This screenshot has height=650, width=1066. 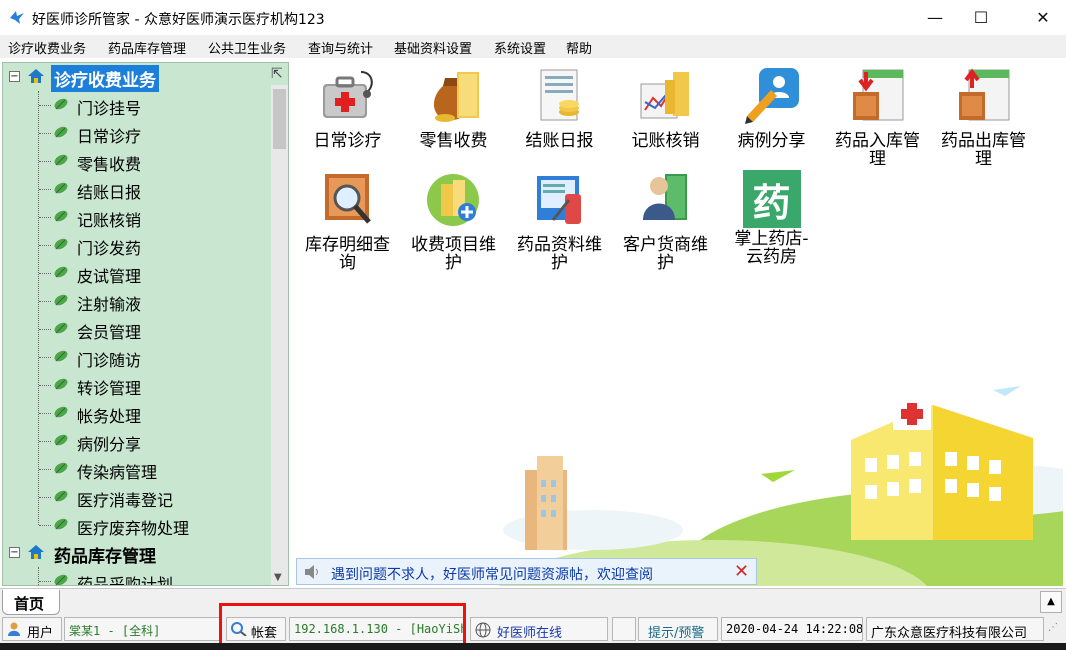 What do you see at coordinates (47, 47) in the screenshot?
I see `menu-clinic-billing: 诊疗收费业务` at bounding box center [47, 47].